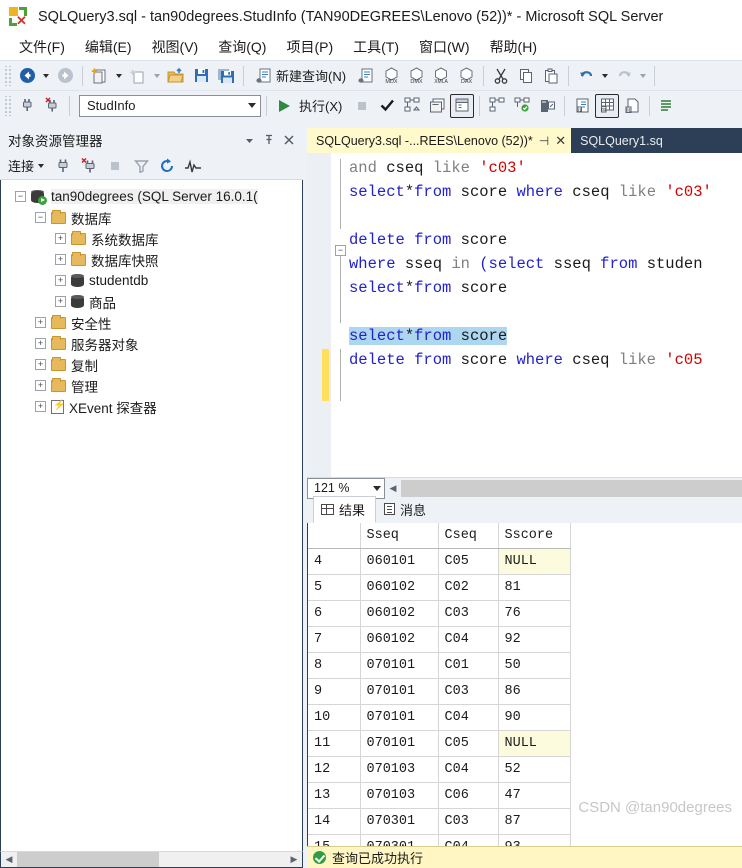  What do you see at coordinates (151, 238) in the screenshot?
I see `tree-node-system-databases: + 系统数据库` at bounding box center [151, 238].